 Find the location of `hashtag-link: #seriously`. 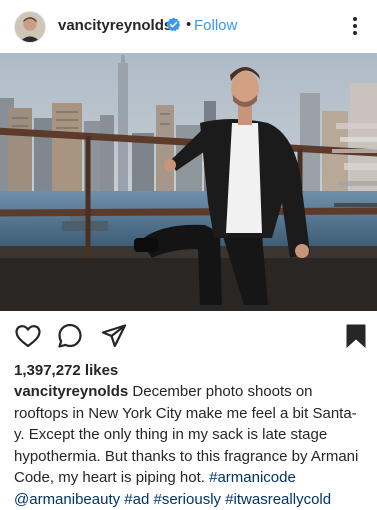

hashtag-link: #seriously is located at coordinates (188, 499).